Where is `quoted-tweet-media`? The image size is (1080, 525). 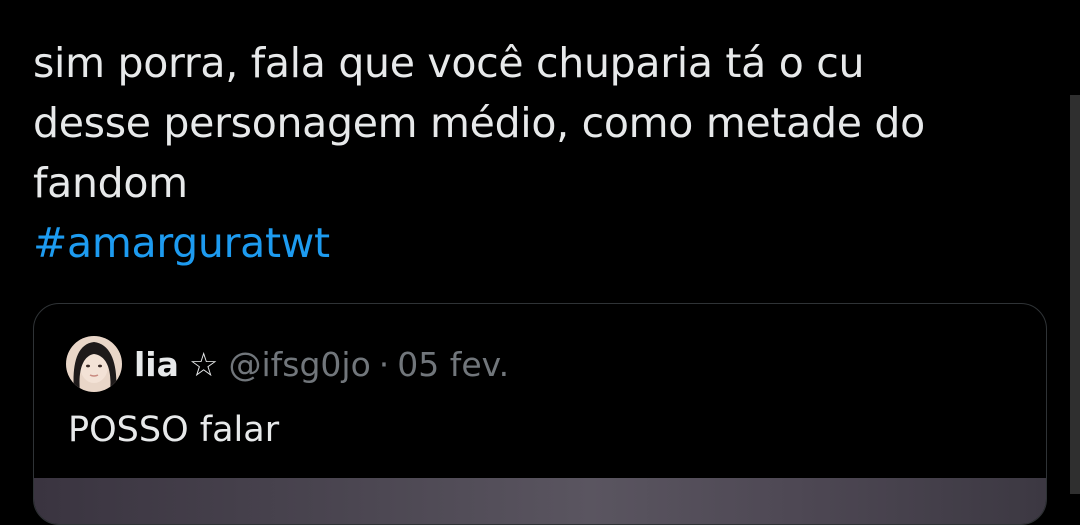 quoted-tweet-media is located at coordinates (540, 501).